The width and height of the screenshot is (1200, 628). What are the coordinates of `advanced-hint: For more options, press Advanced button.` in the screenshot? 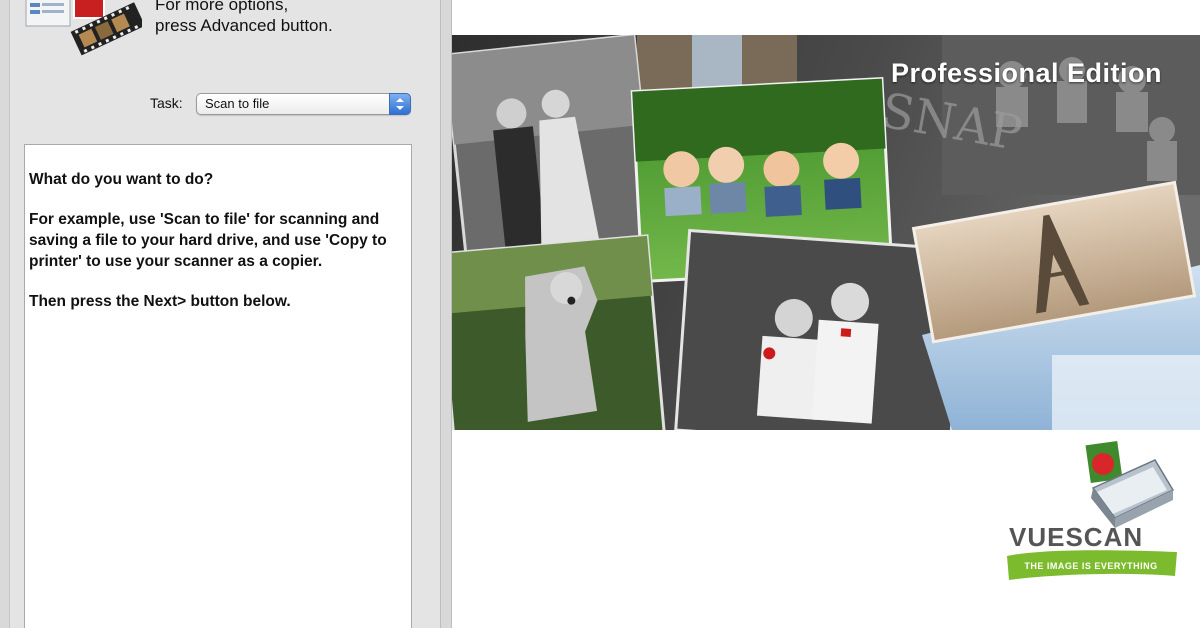 It's located at (244, 17).